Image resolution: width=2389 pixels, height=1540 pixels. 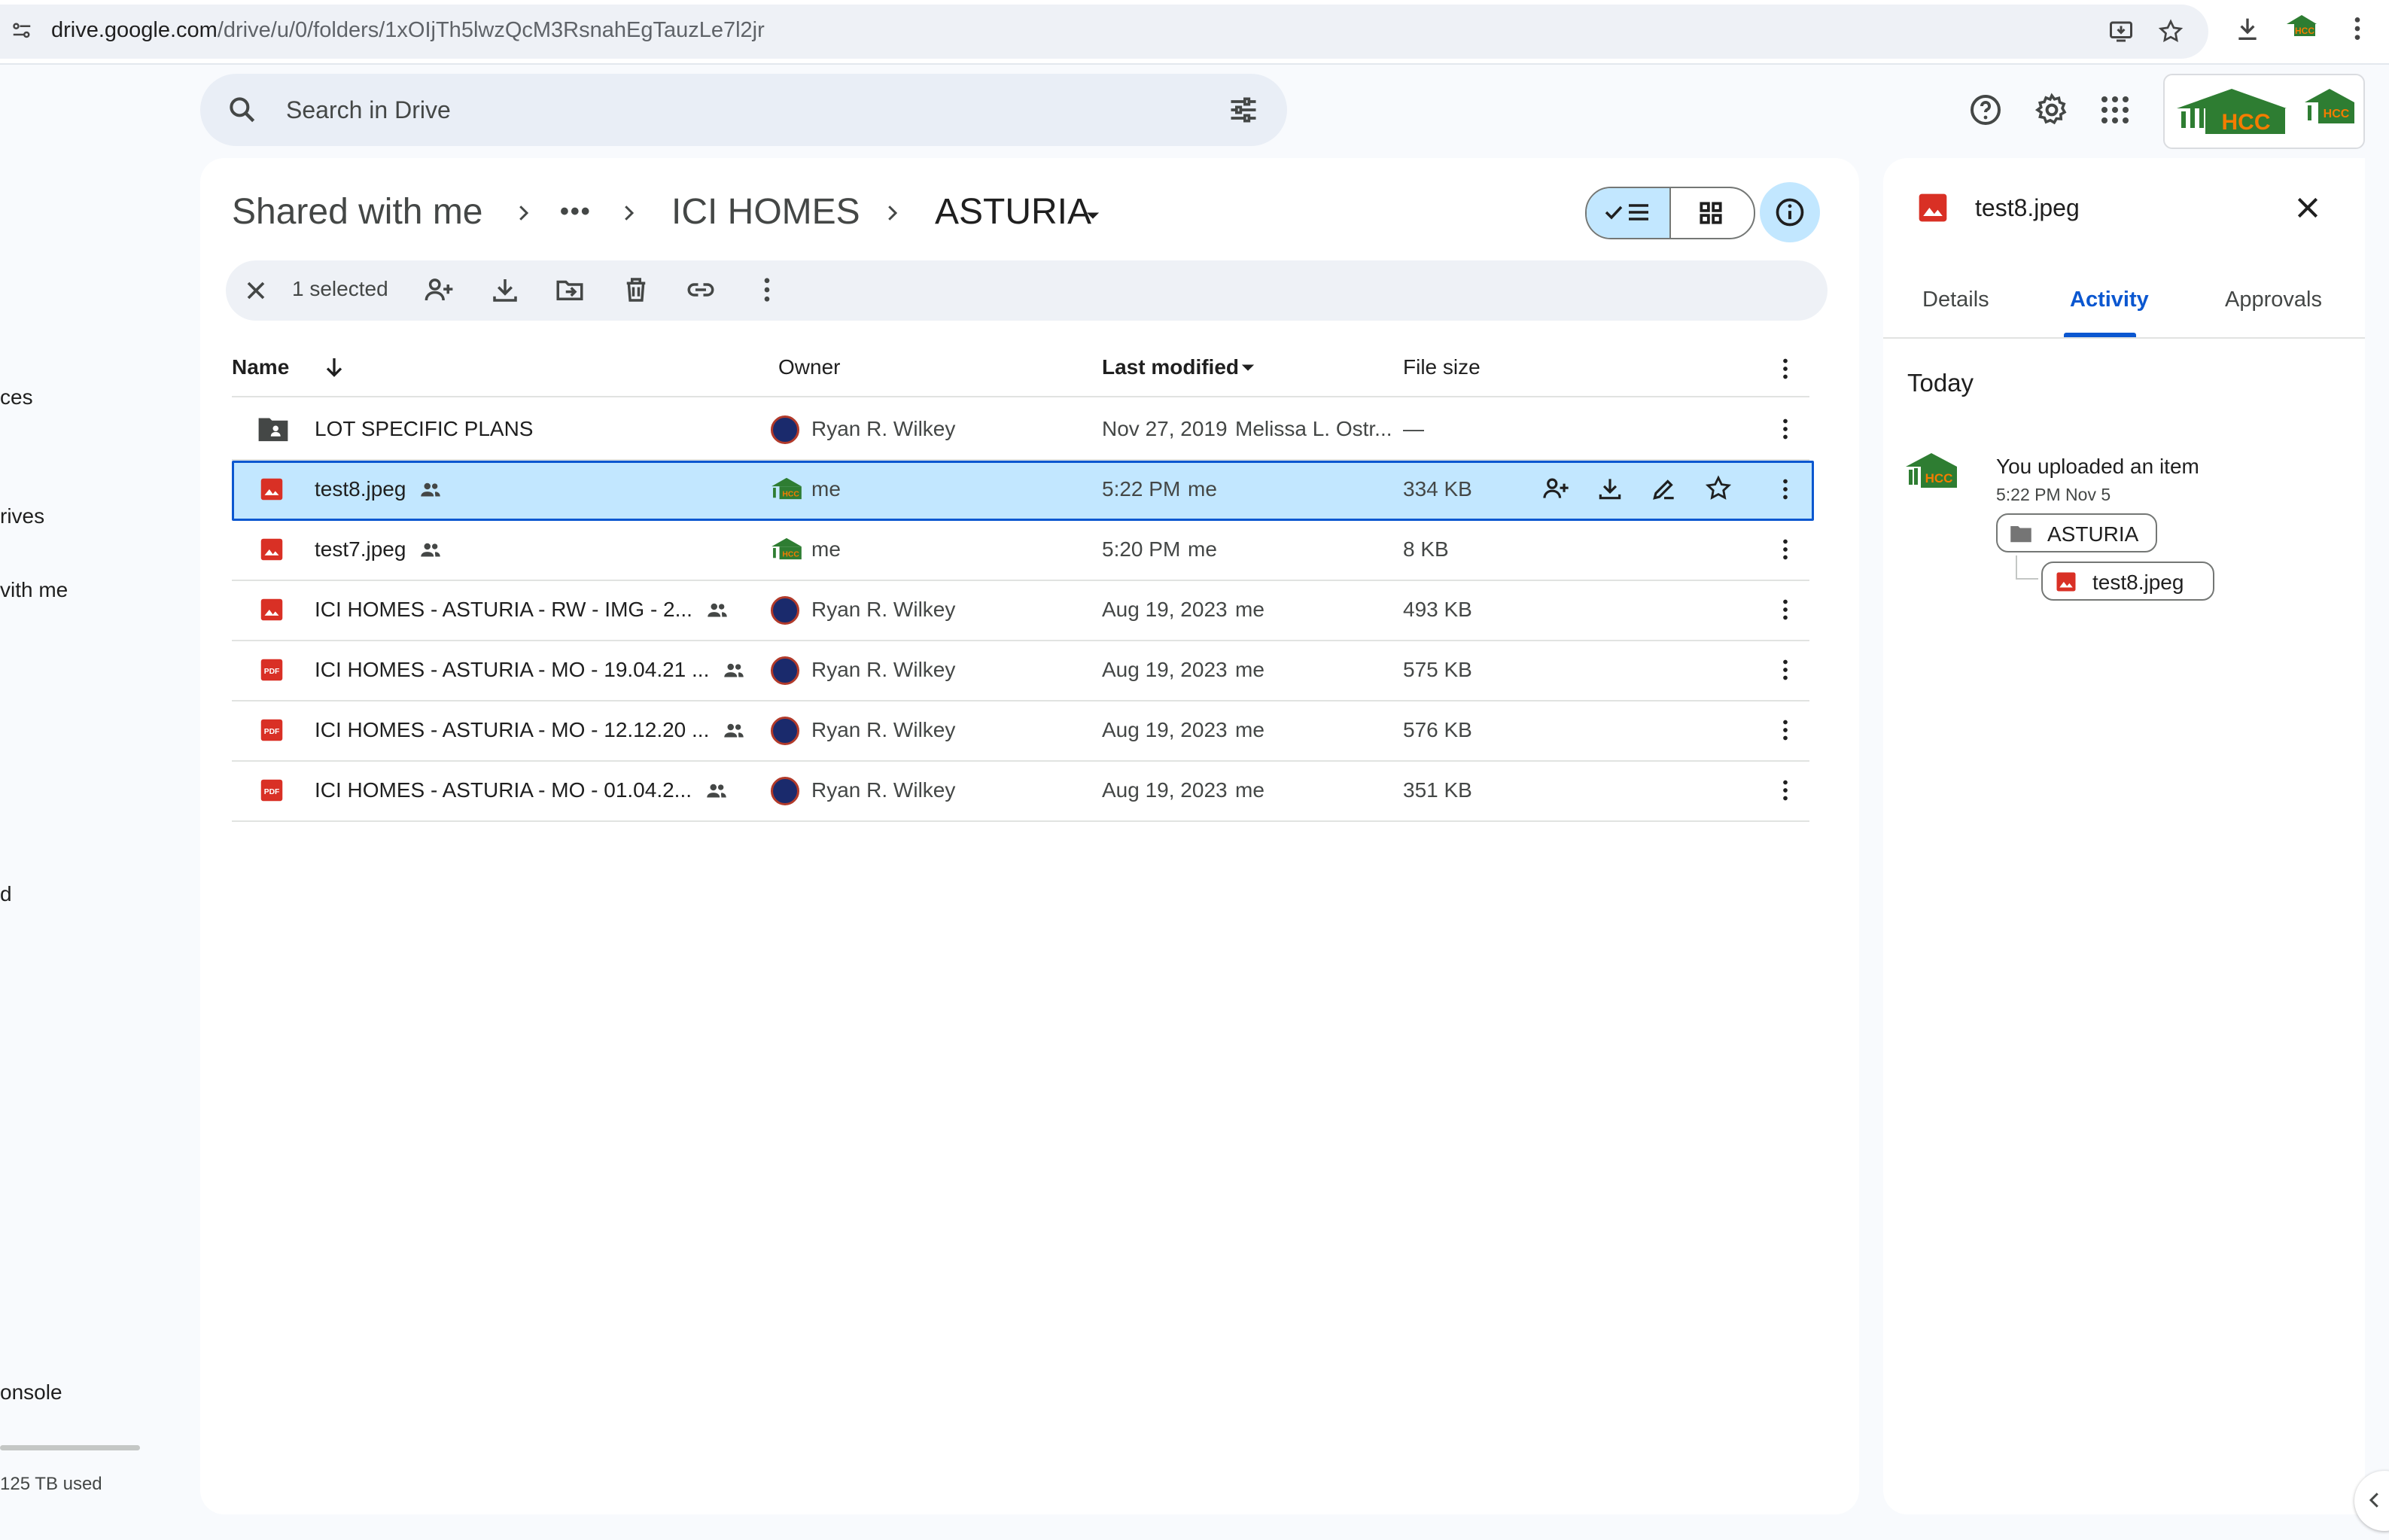 What do you see at coordinates (701, 290) in the screenshot?
I see `copy-link-icon` at bounding box center [701, 290].